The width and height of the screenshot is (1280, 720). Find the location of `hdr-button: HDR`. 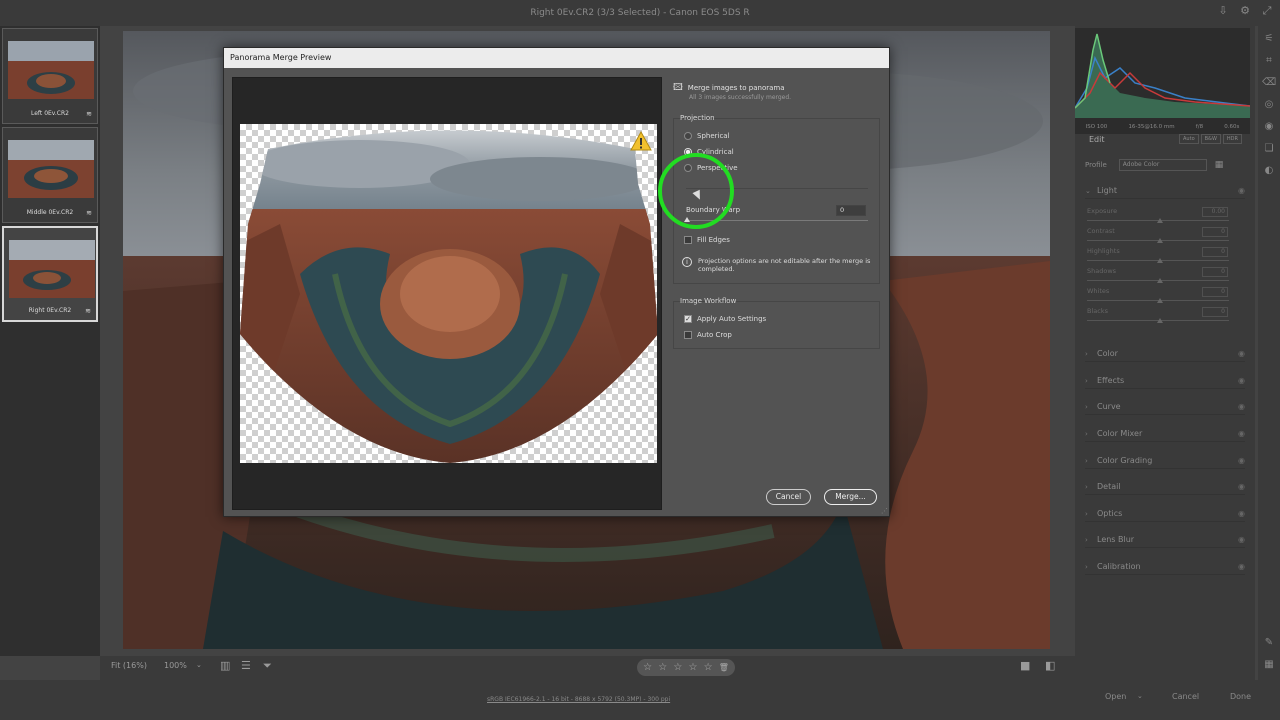

hdr-button: HDR is located at coordinates (1232, 139).